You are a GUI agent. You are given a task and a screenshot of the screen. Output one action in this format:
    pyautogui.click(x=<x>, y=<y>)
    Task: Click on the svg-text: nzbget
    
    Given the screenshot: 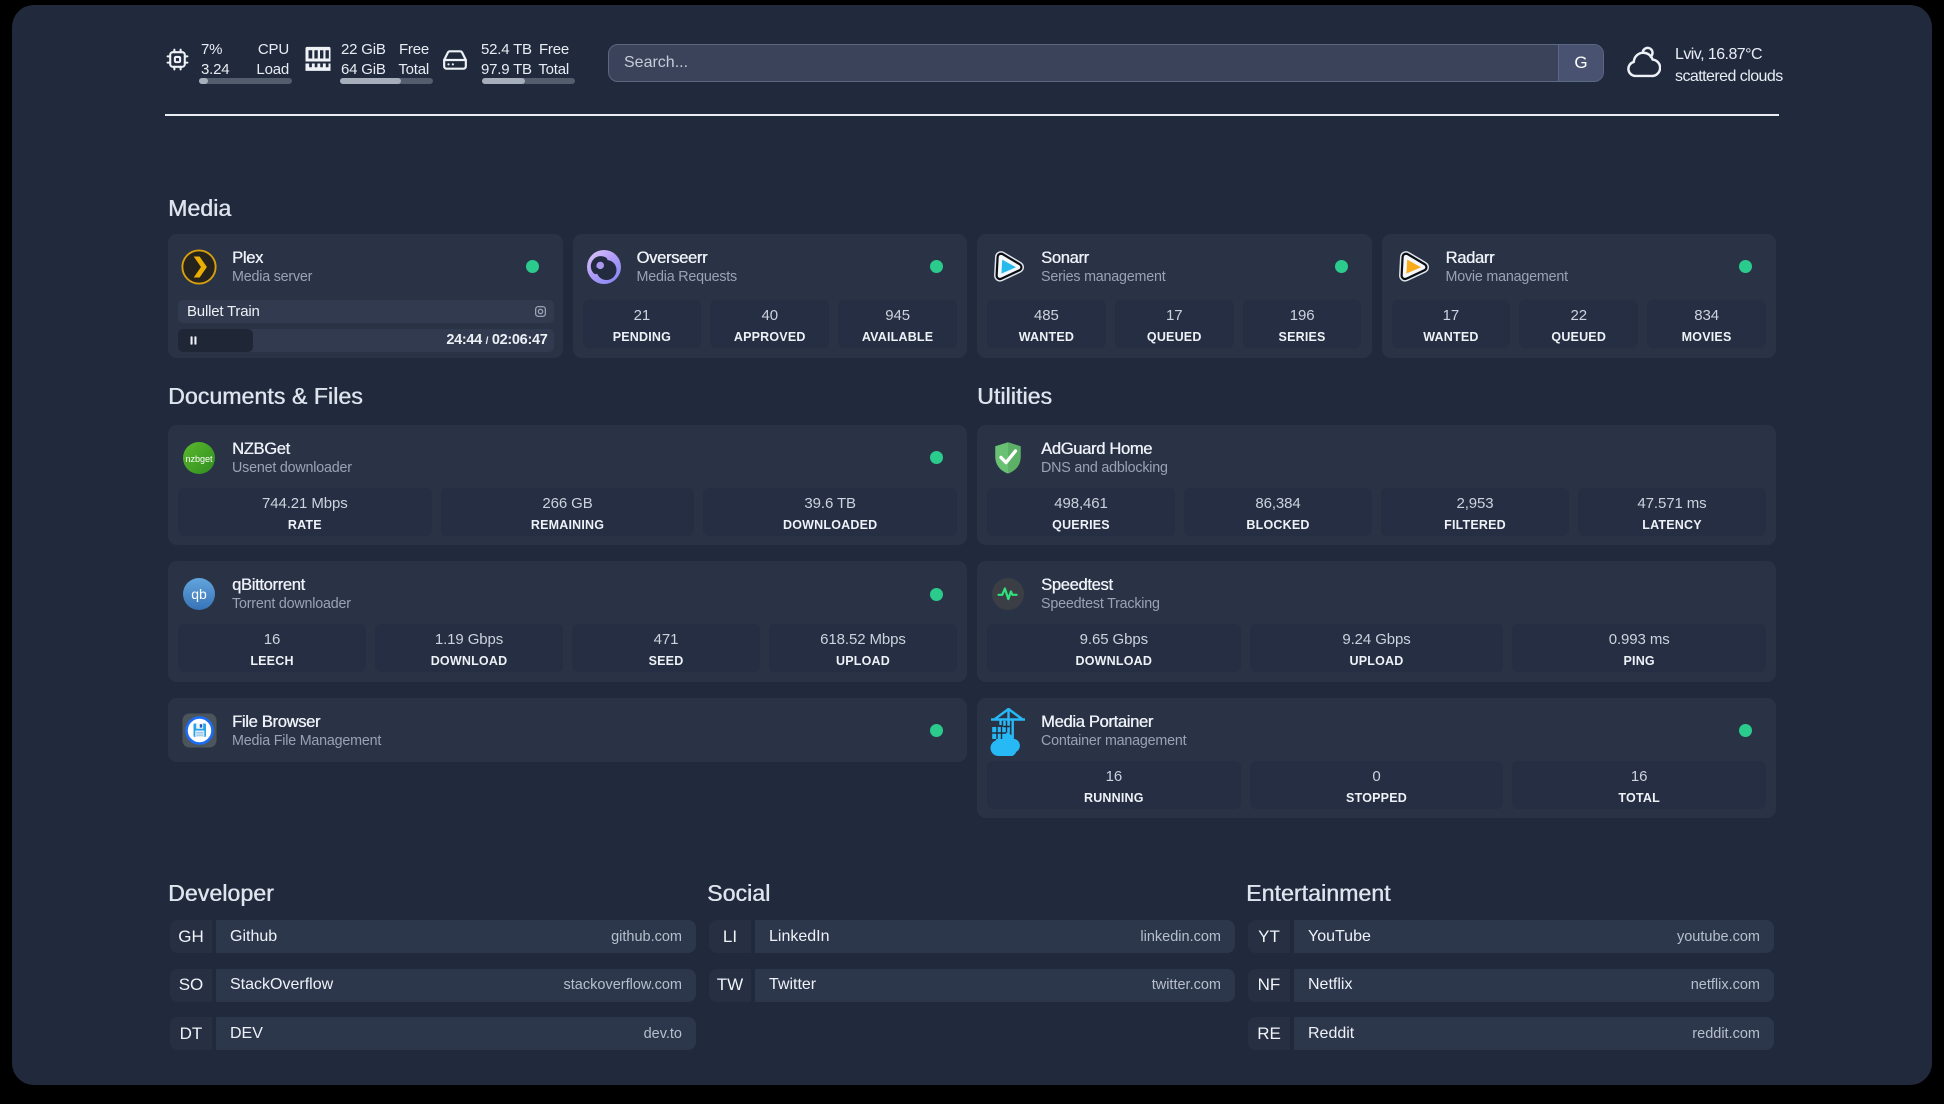 What is the action you would take?
    pyautogui.click(x=199, y=459)
    